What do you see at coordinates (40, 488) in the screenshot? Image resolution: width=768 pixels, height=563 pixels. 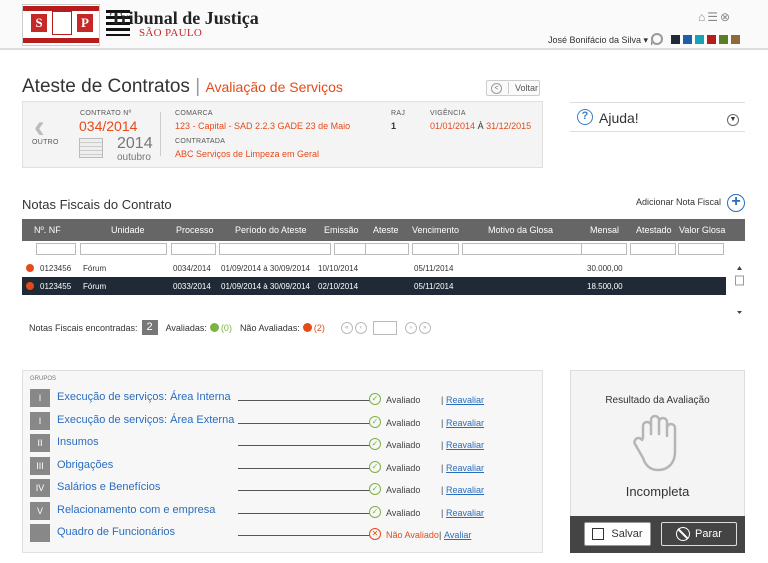 I see `group-number: IV` at bounding box center [40, 488].